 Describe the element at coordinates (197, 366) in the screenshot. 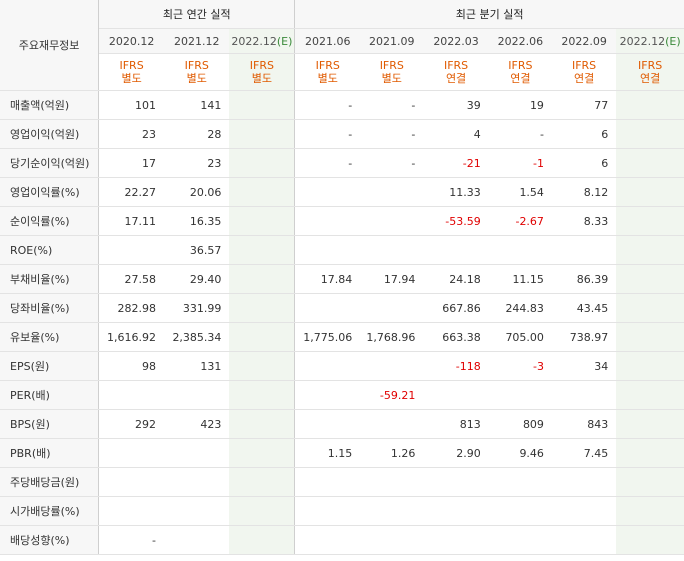

I see `metric-value: 131` at that location.